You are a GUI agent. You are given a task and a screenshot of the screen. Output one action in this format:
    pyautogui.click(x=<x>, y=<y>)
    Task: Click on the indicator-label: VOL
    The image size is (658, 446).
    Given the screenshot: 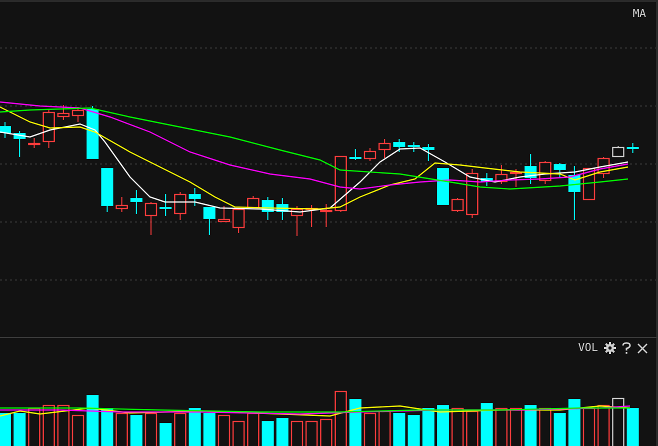 What is the action you would take?
    pyautogui.click(x=588, y=348)
    